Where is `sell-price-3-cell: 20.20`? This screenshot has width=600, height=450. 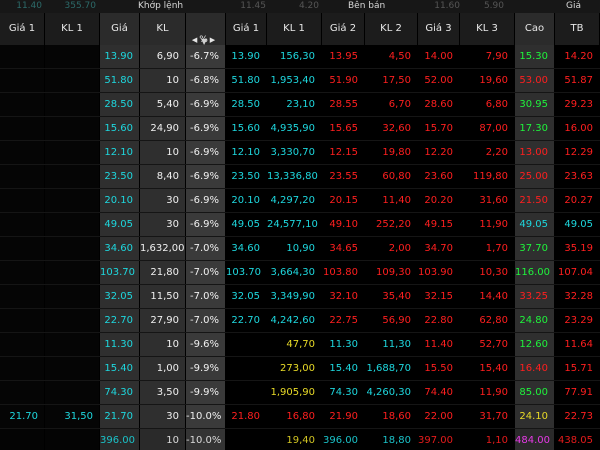
sell-price-3-cell: 20.20 is located at coordinates (439, 200).